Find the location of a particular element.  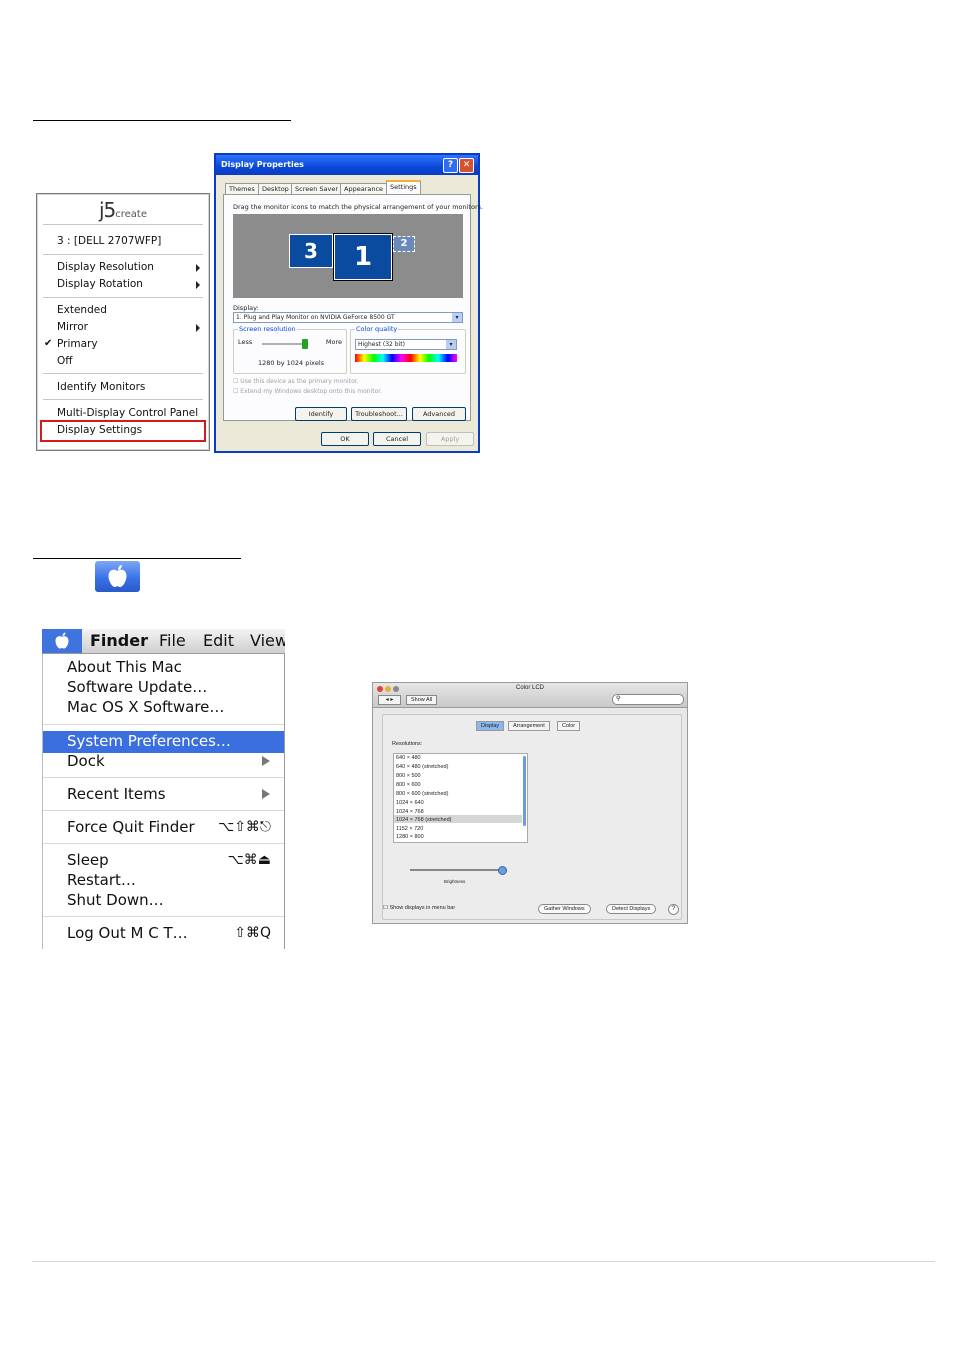

menu-item-multi-display-control-panel: Multi-Display Control Panel is located at coordinates (127, 413).